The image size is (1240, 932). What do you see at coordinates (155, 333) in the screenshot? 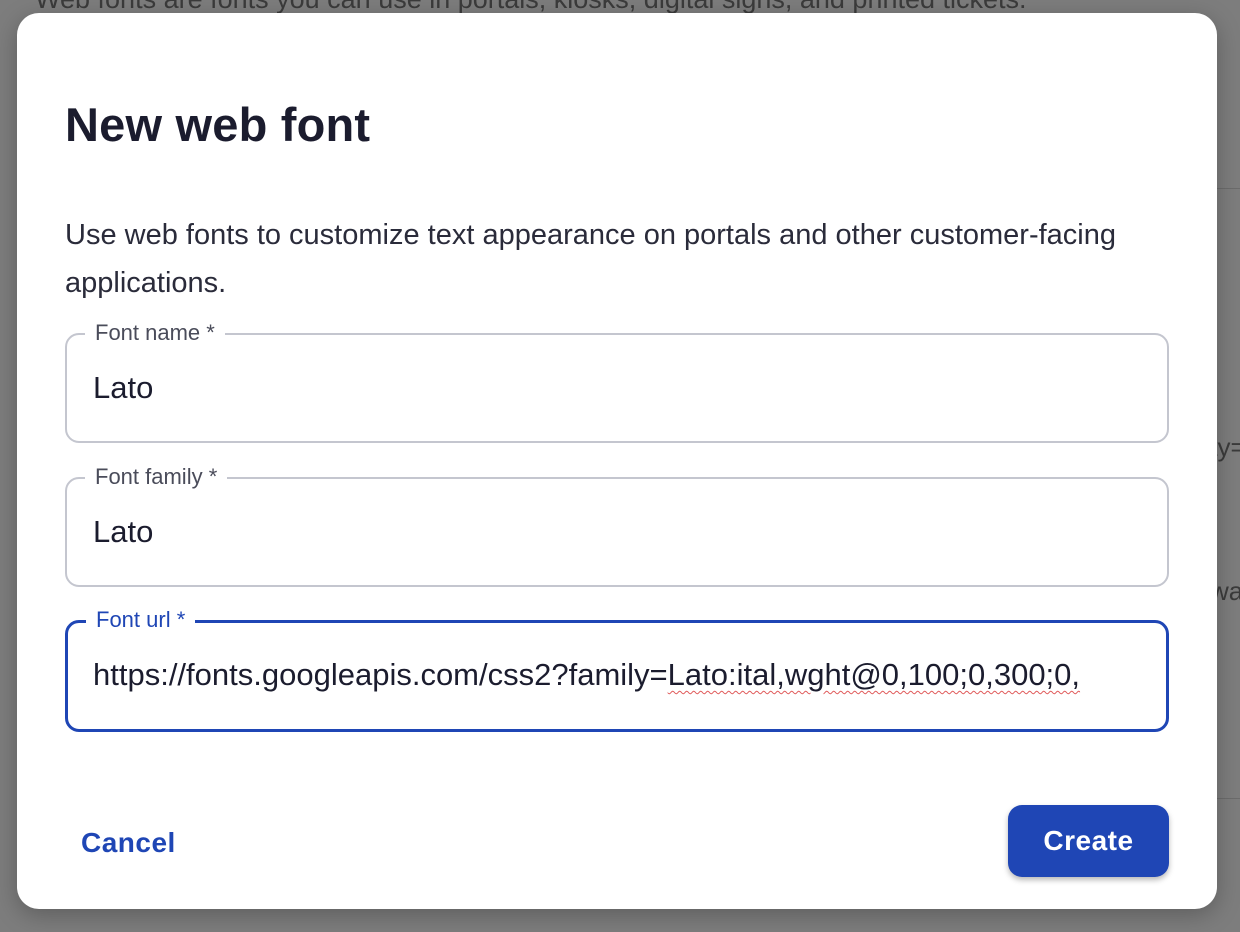
I see `font-name-label: Font name *` at bounding box center [155, 333].